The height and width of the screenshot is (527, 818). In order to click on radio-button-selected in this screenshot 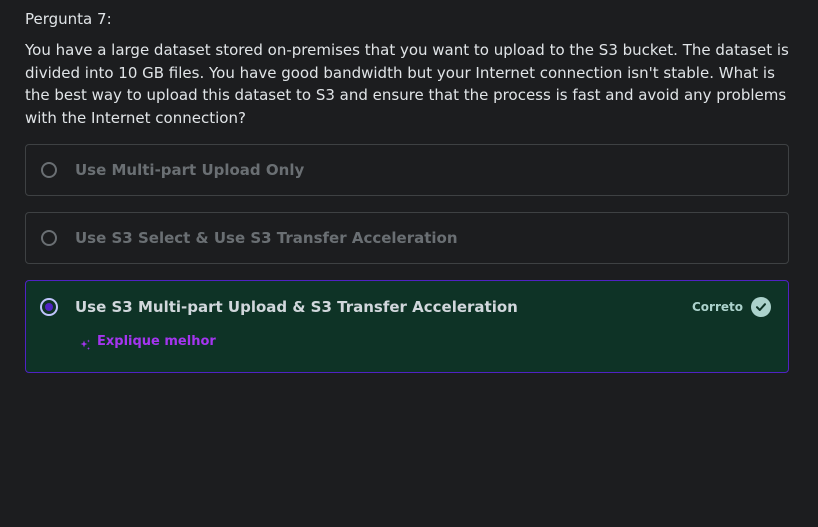, I will do `click(49, 307)`.